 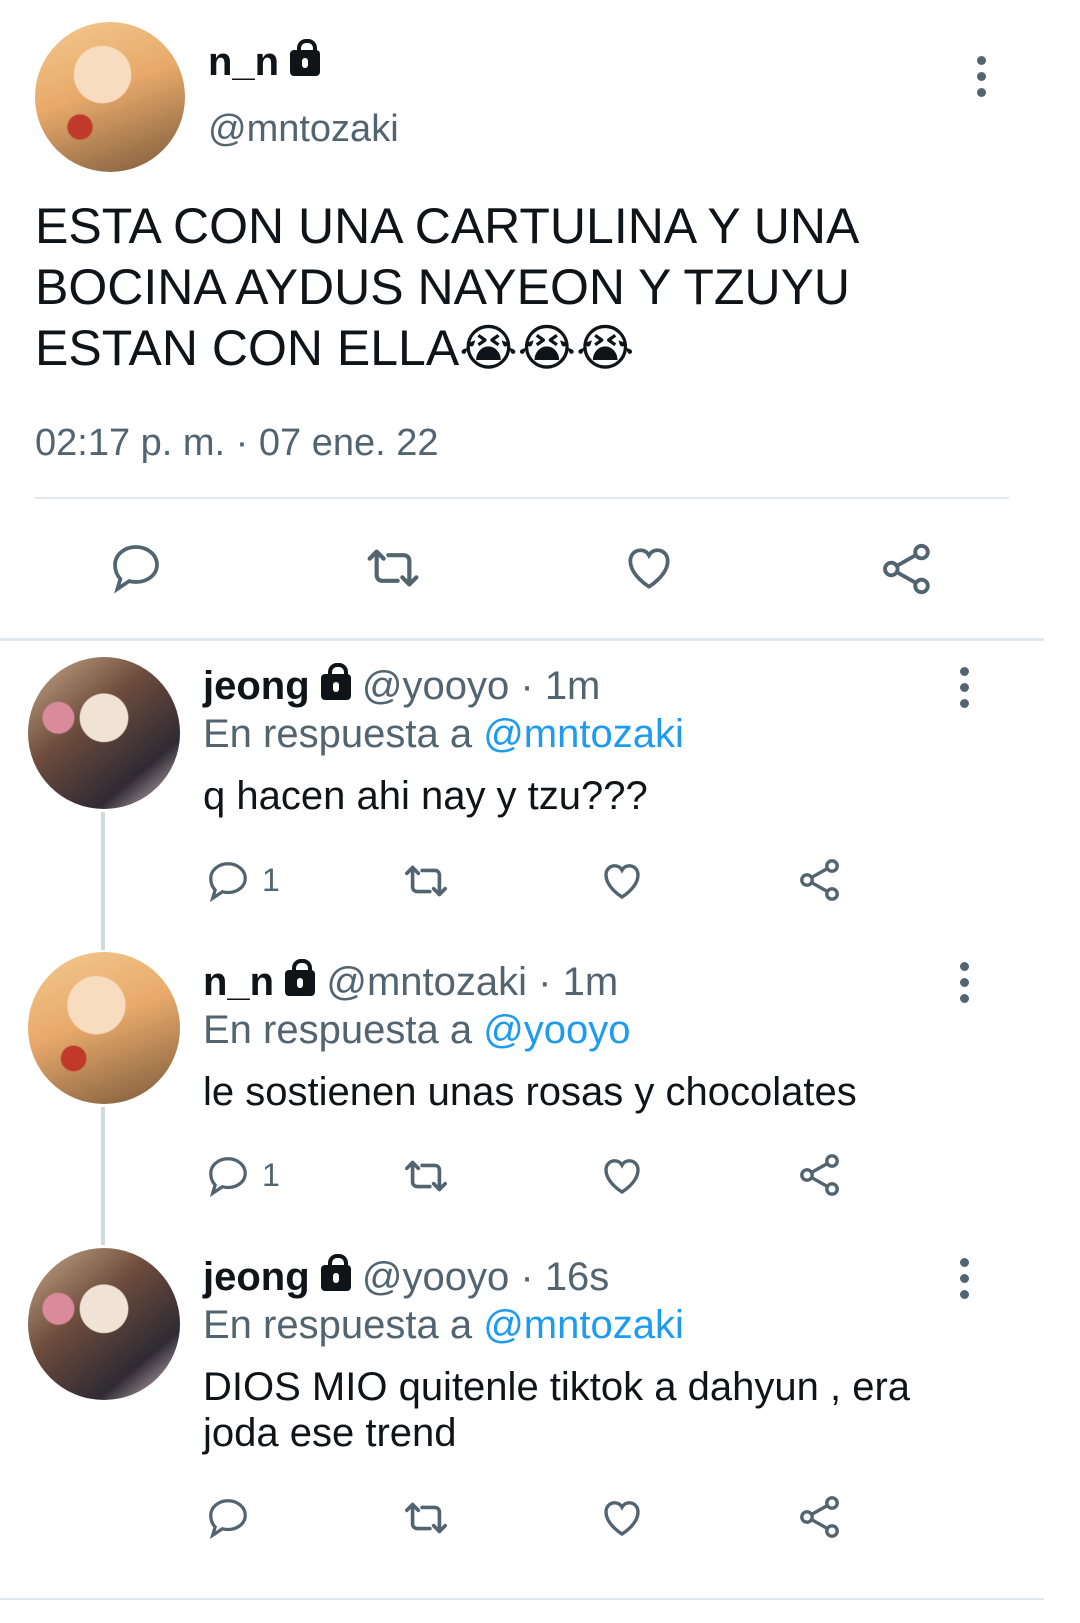 What do you see at coordinates (530, 1092) in the screenshot?
I see `reply-text: le sostienen unas rosas y chocolates` at bounding box center [530, 1092].